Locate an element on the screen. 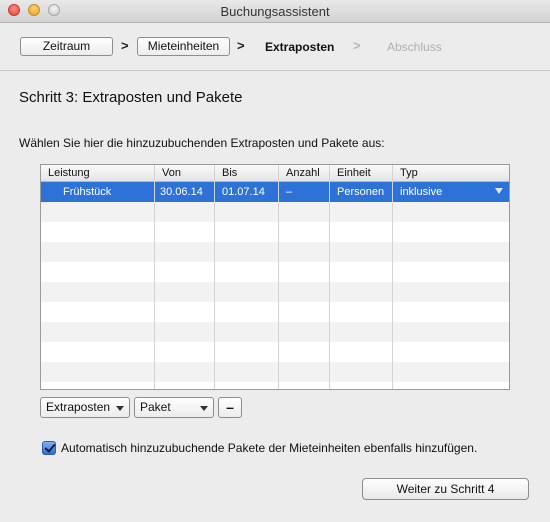 This screenshot has width=550, height=522. column-header-anzahl: Anzahl is located at coordinates (303, 173).